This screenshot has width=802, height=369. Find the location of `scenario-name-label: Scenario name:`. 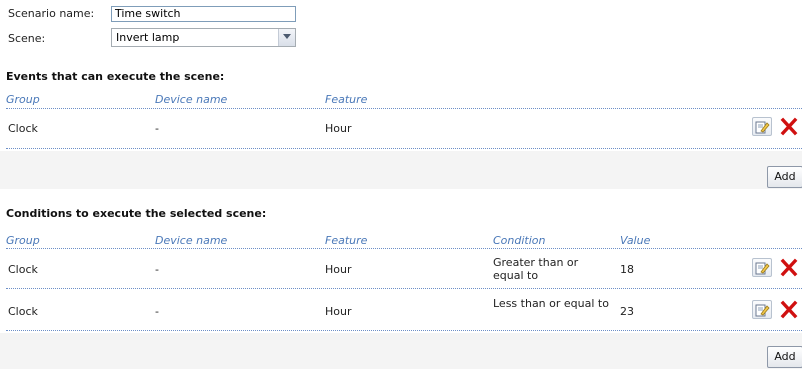

scenario-name-label: Scenario name: is located at coordinates (51, 13).